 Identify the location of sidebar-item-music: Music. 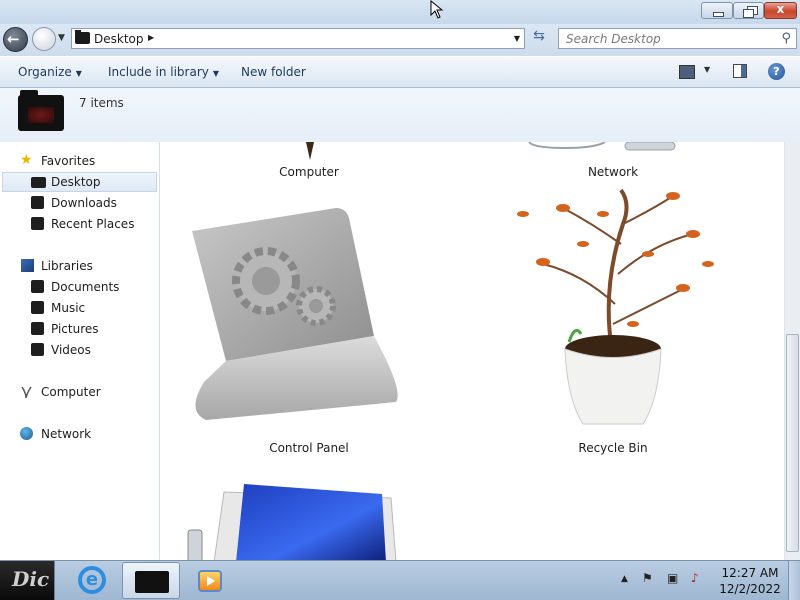
(78, 308).